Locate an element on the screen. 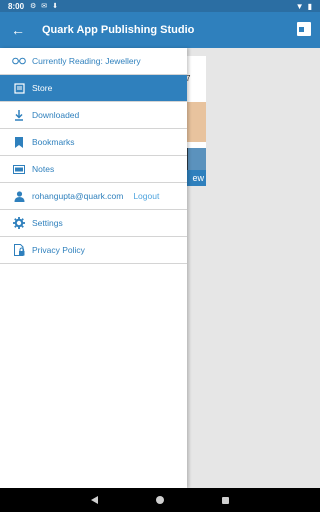 The height and width of the screenshot is (512, 320). drawer-item-account: rohangupta@quark.com Logout is located at coordinates (93, 196).